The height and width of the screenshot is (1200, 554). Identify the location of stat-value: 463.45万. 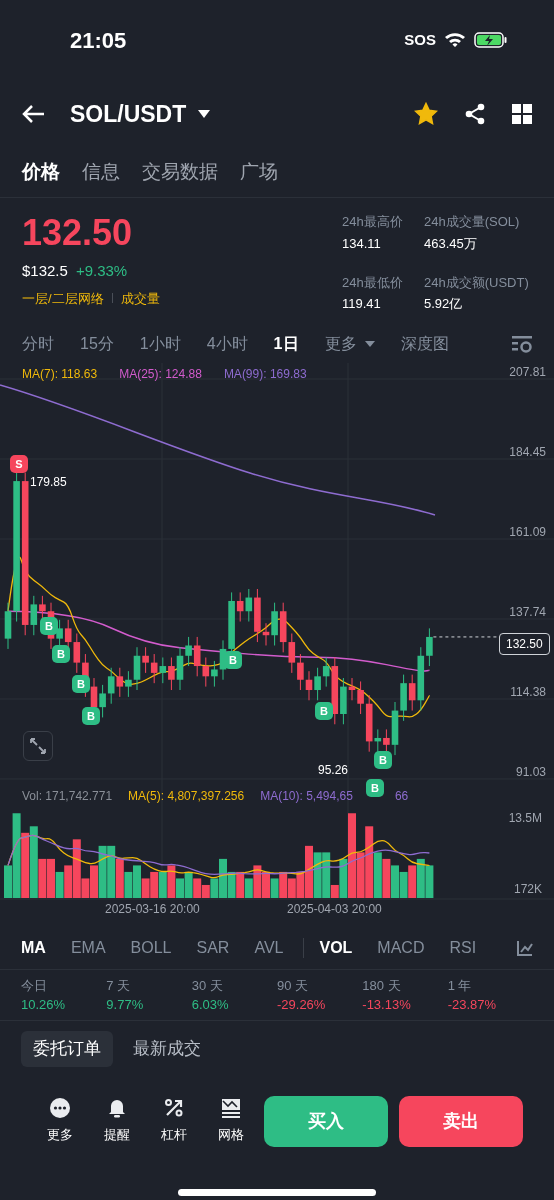
(451, 243).